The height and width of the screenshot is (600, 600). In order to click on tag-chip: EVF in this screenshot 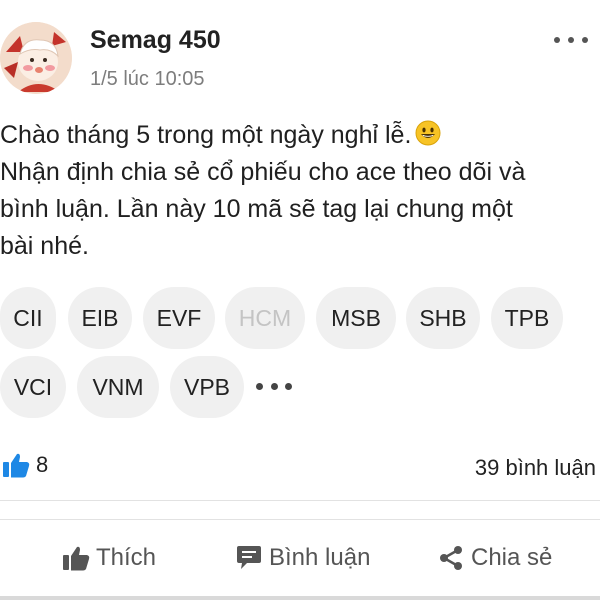, I will do `click(179, 318)`.